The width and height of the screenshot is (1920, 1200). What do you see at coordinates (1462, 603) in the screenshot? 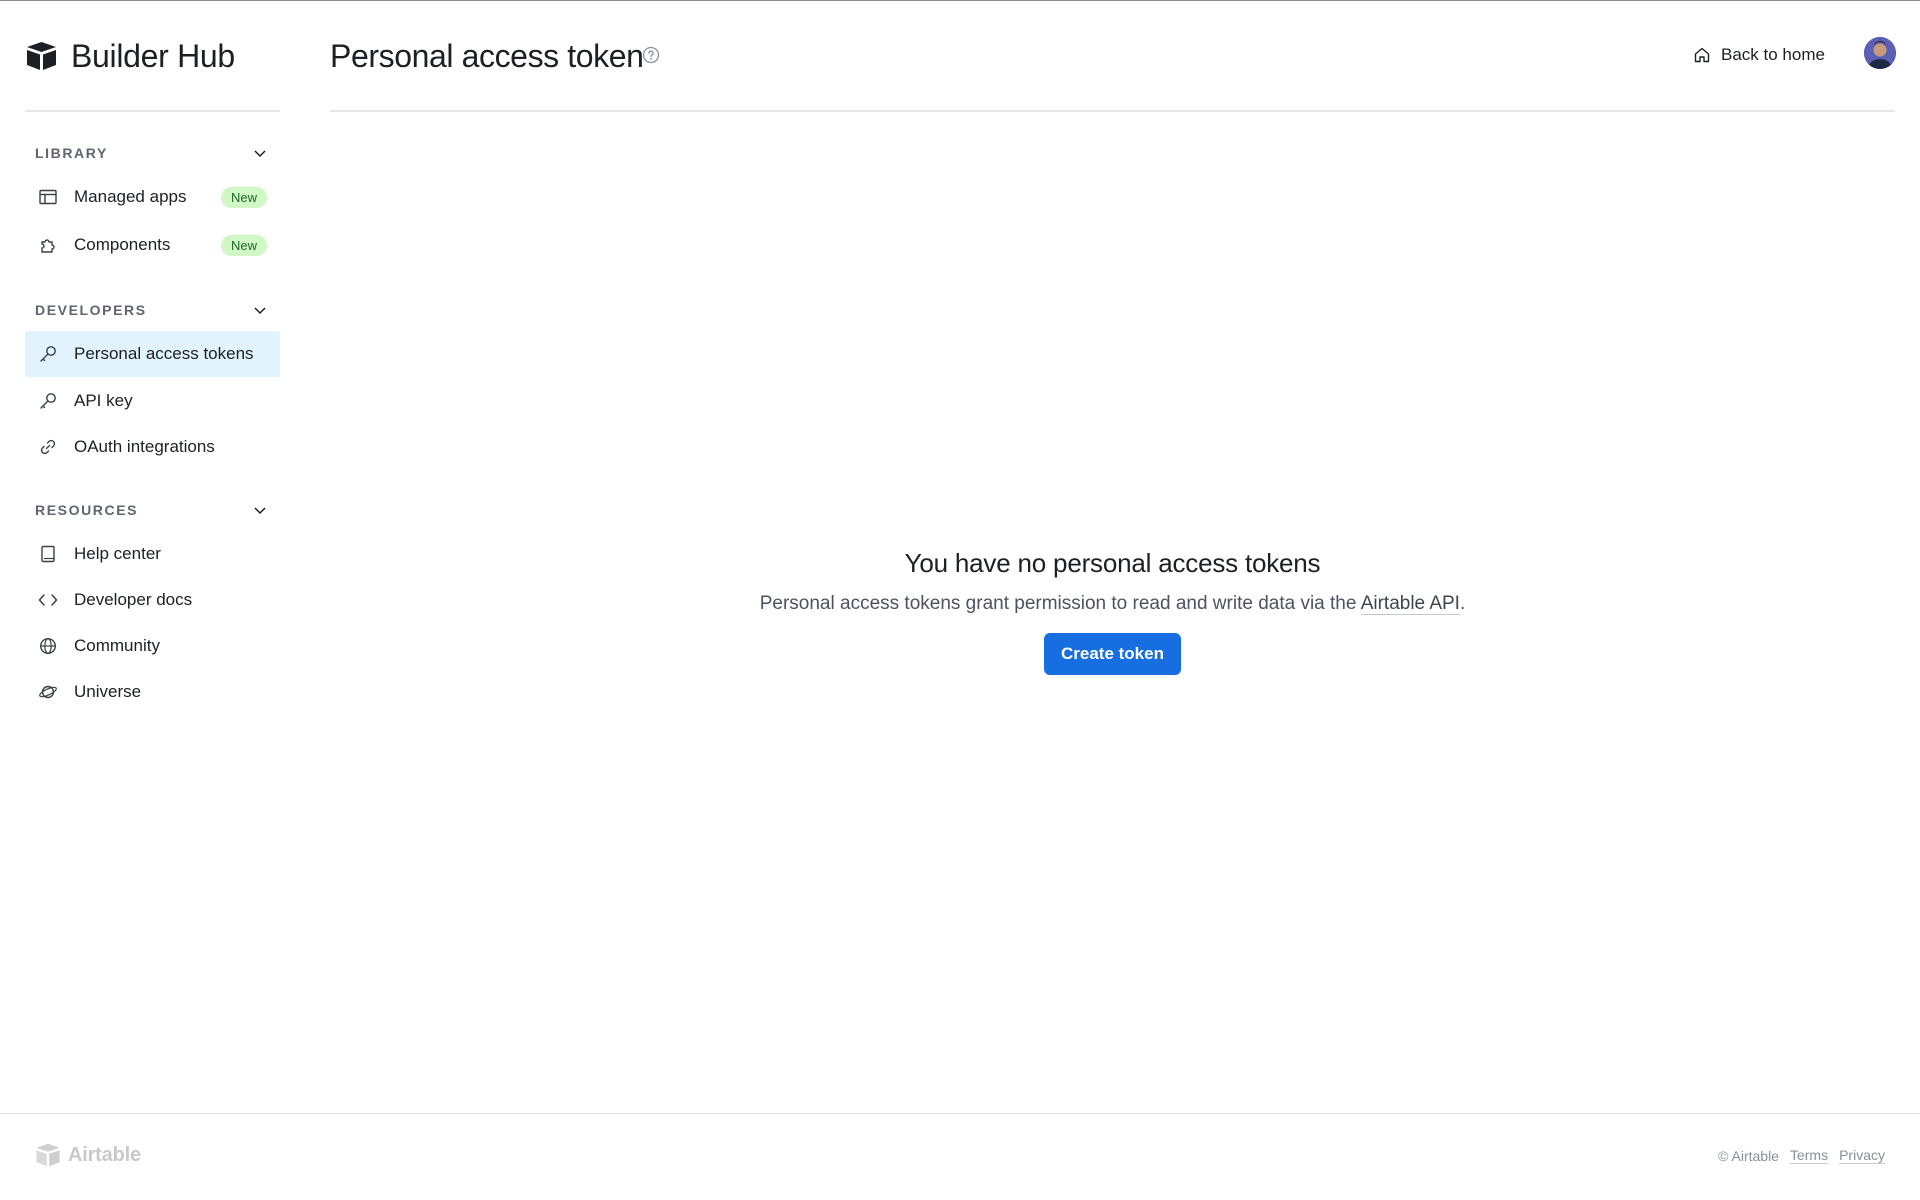
I see `empty-state-description-end: .` at bounding box center [1462, 603].